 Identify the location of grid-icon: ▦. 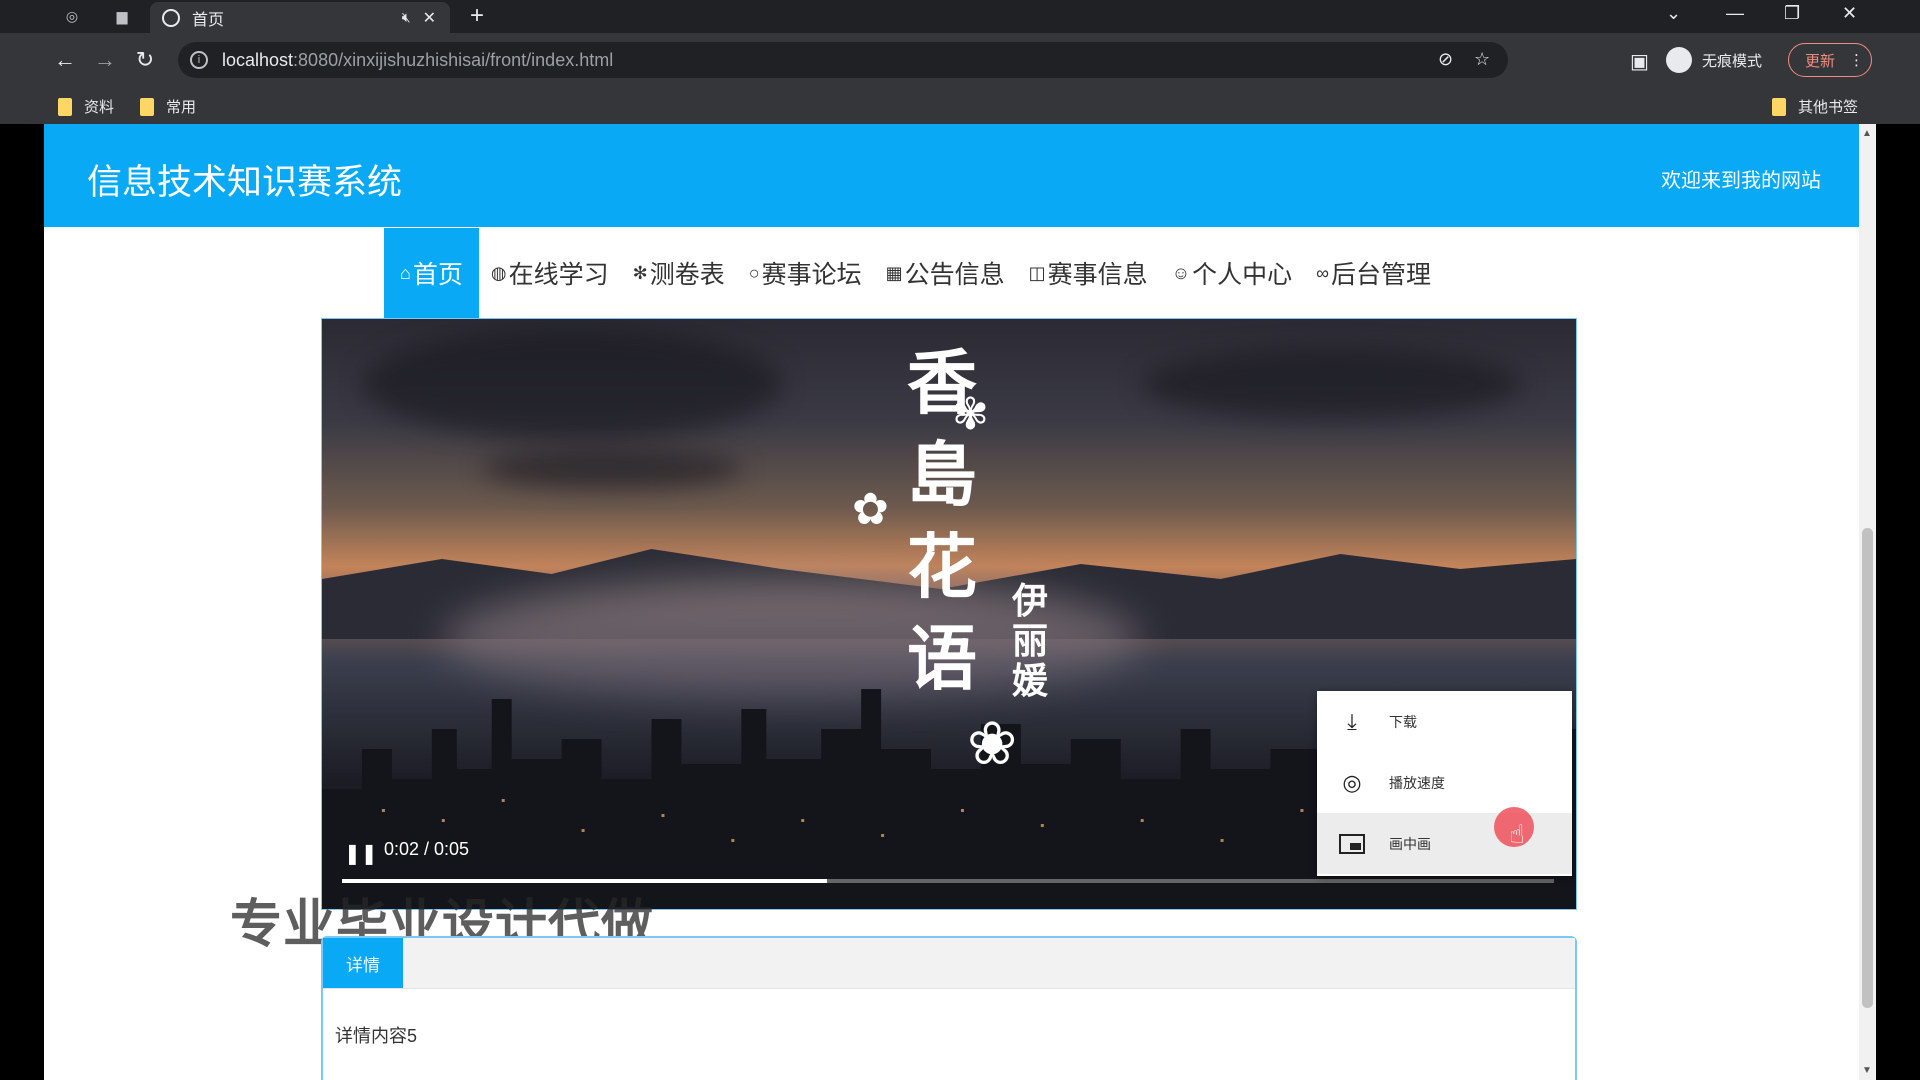
(894, 272).